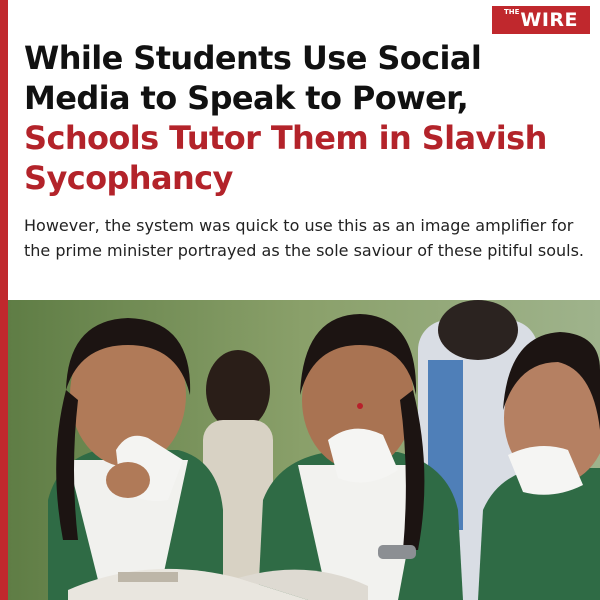 This screenshot has width=600, height=600. Describe the element at coordinates (4, 300) in the screenshot. I see `left-accent-bar` at that location.